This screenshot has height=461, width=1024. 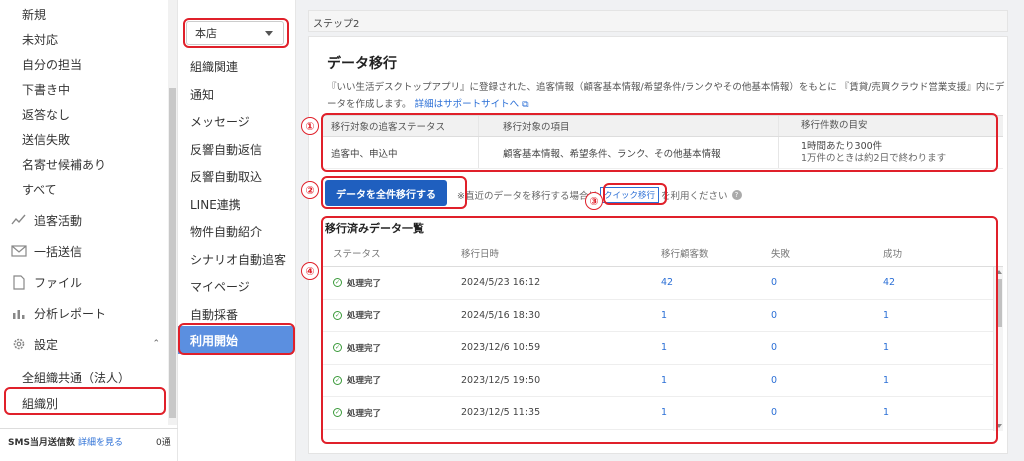 I want to click on submenu-item-auto-reply: 反響自動返信, so click(x=226, y=149).